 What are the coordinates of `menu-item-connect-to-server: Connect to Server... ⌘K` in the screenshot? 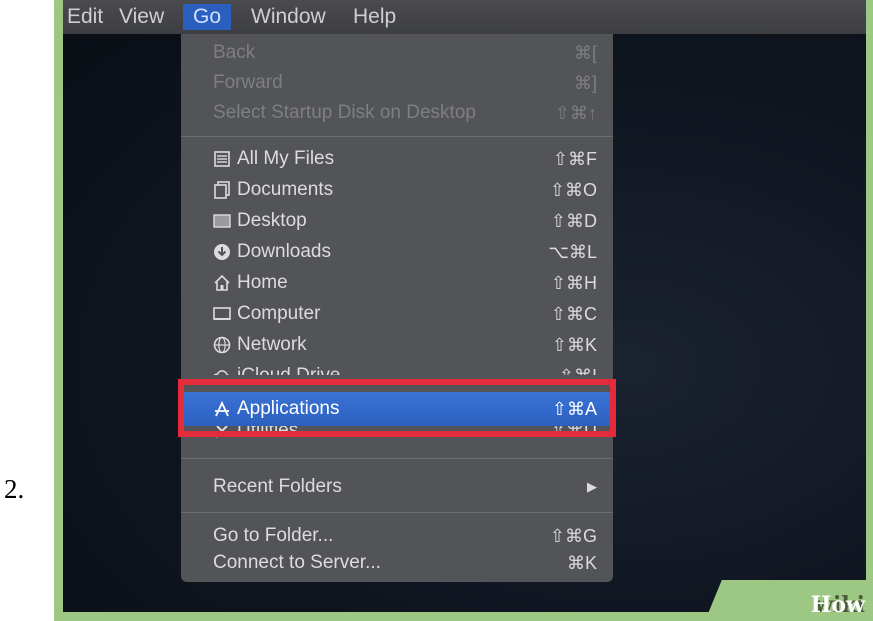 It's located at (397, 563).